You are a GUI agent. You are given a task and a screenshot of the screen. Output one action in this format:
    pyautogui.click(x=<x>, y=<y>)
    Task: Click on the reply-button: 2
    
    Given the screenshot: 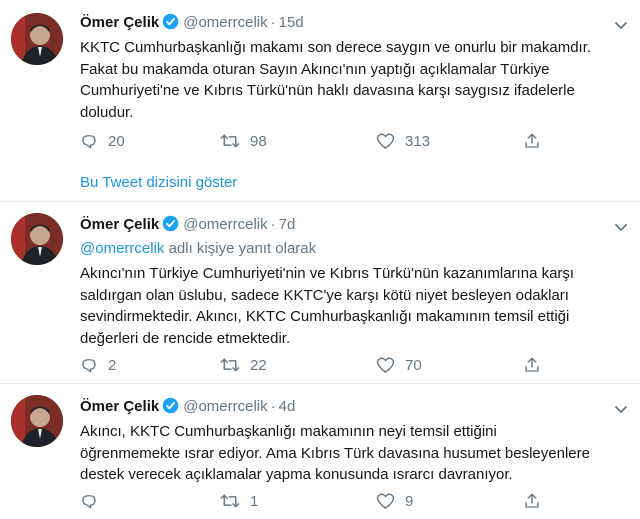 What is the action you would take?
    pyautogui.click(x=98, y=365)
    